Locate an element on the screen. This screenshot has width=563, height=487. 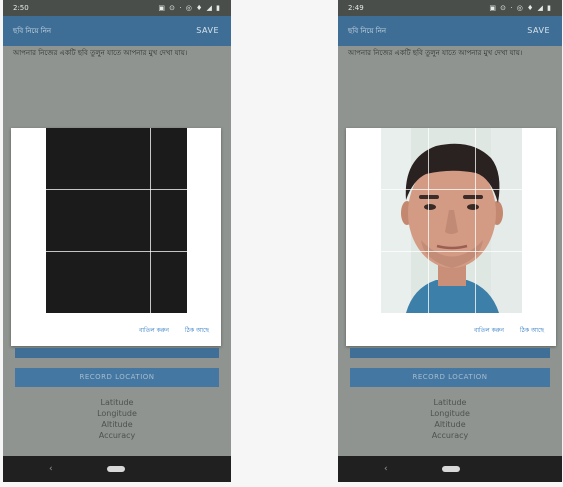
status-time: 2:50 is located at coordinates (21, 8).